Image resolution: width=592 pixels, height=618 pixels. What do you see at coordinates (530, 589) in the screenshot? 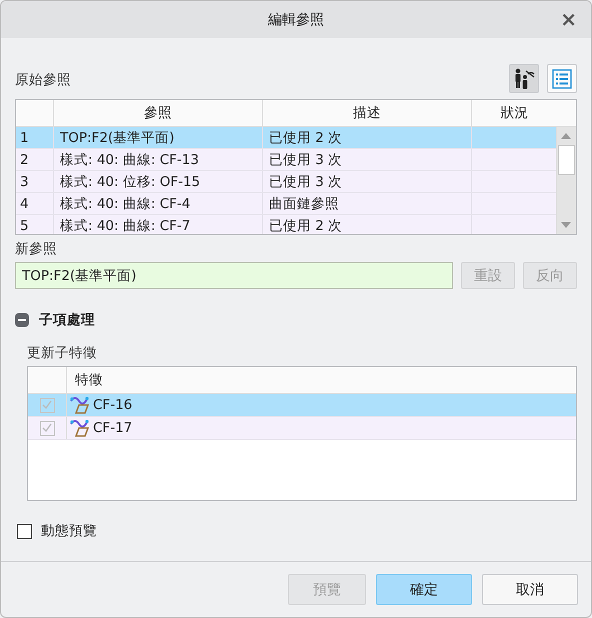
I see `dialog-button: 取消` at bounding box center [530, 589].